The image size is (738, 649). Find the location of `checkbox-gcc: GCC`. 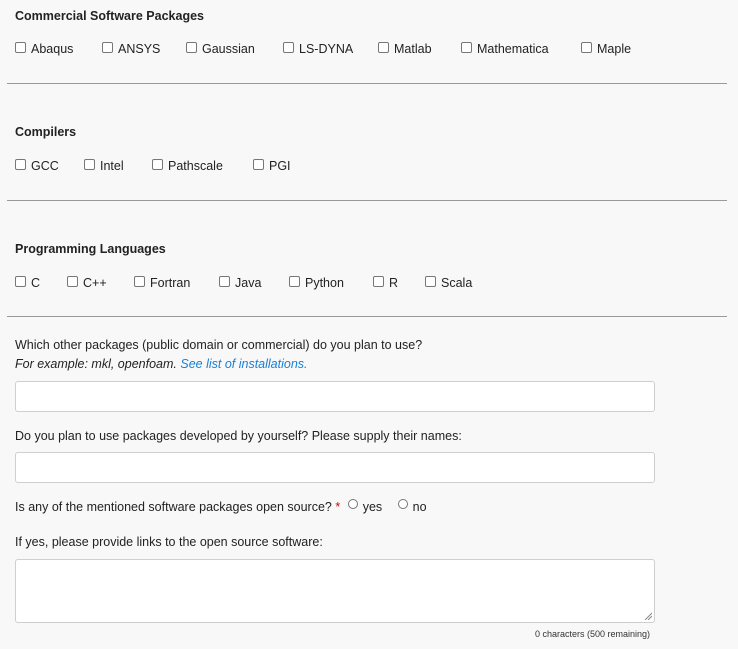

checkbox-gcc: GCC is located at coordinates (37, 165).